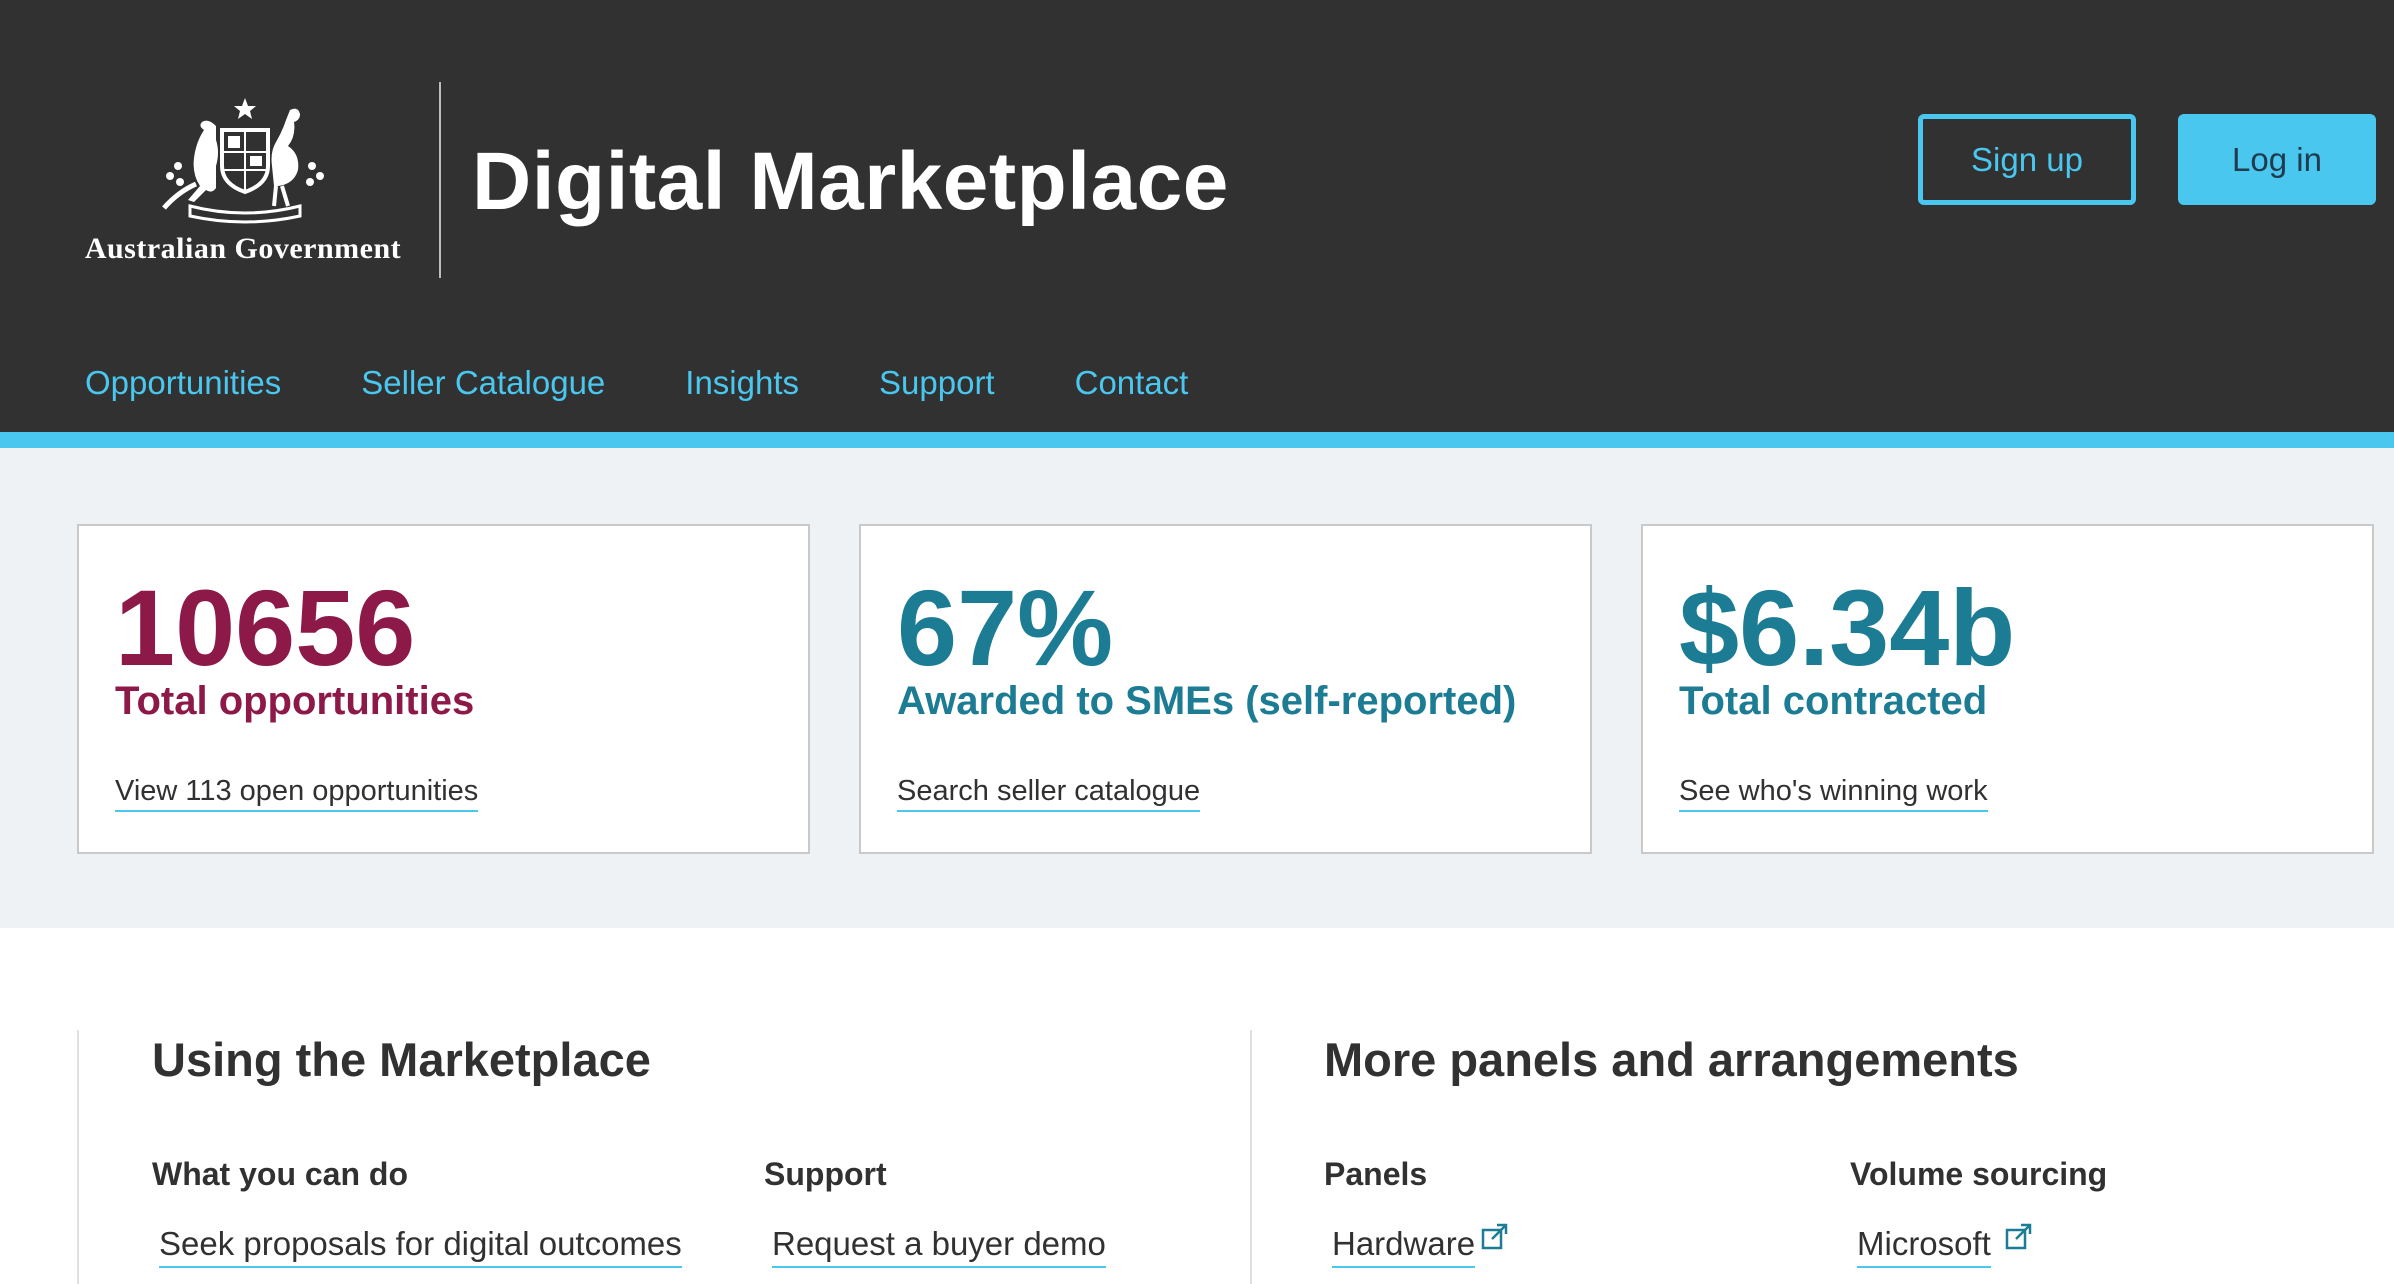 This screenshot has width=2394, height=1284. Describe the element at coordinates (1671, 1059) in the screenshot. I see `more-panels-heading: More panels and arrangements` at that location.